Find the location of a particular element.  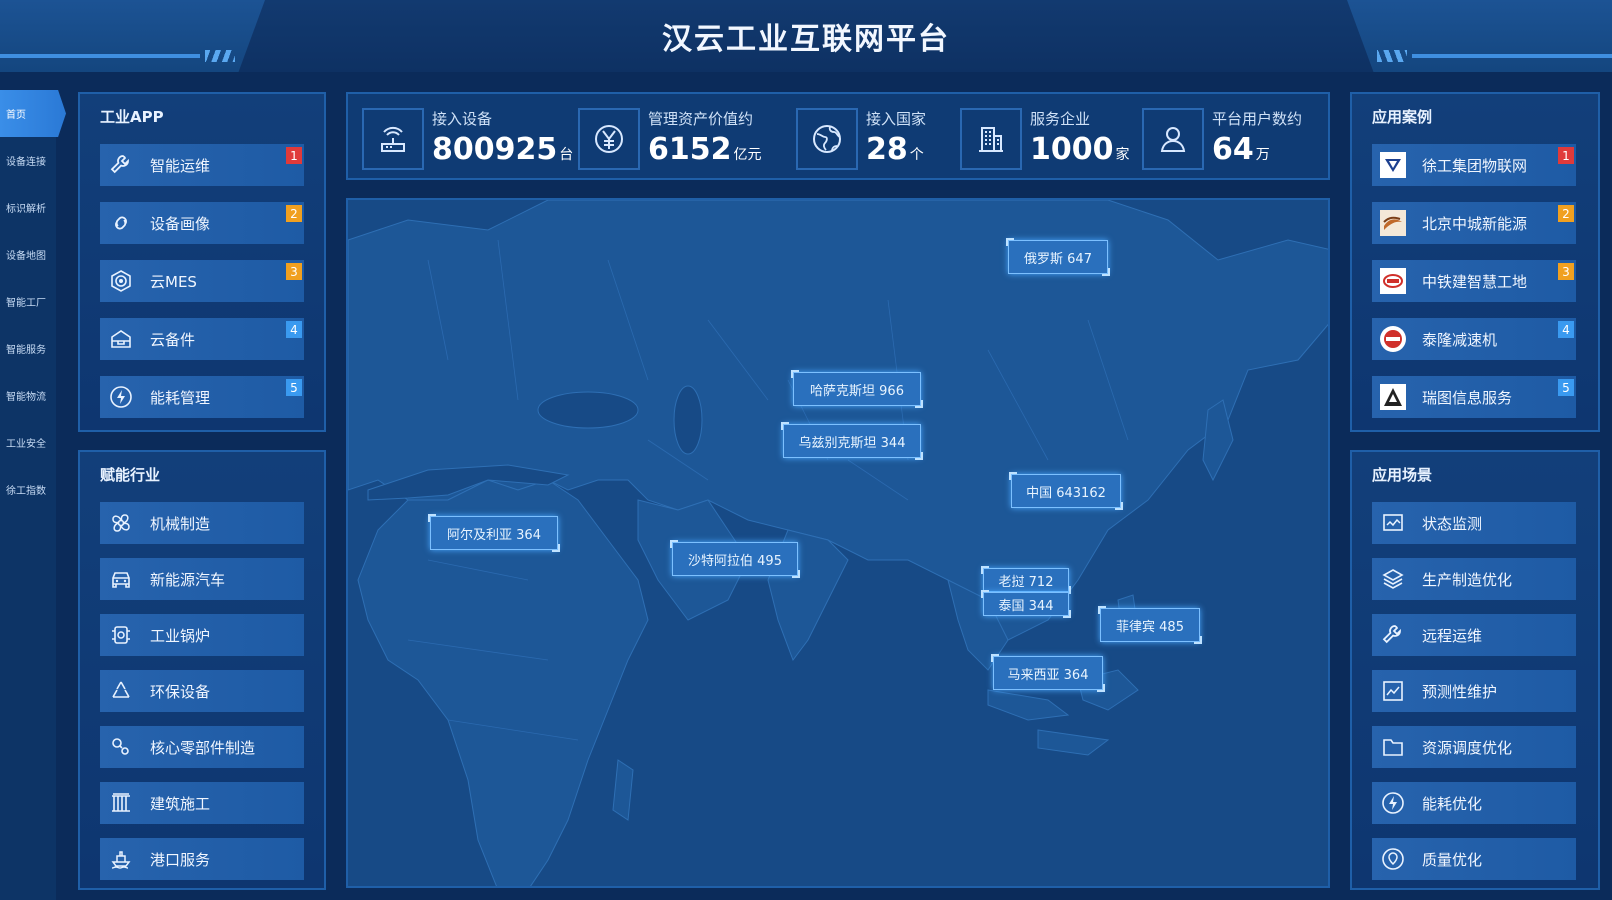

scene-button-resource-scheduling: 资源调度优化 is located at coordinates (1474, 747).